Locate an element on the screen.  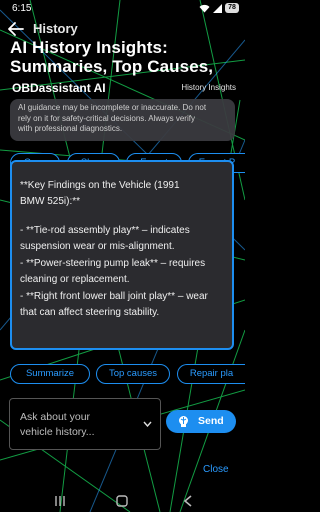
home-icon is located at coordinates (122, 501).